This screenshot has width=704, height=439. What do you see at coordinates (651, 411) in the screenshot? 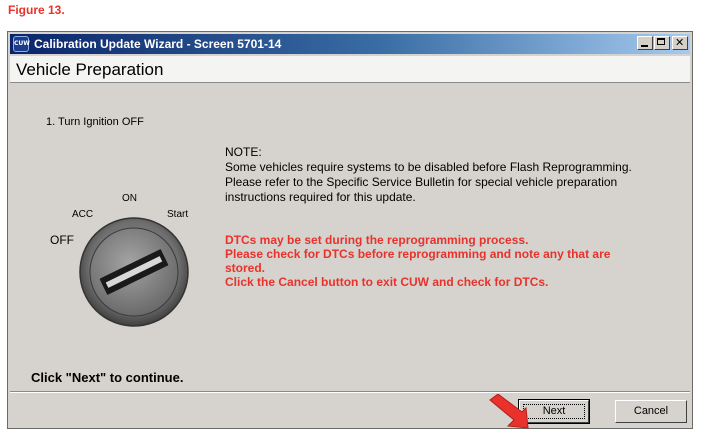
I see `cancel-button: Cancel` at bounding box center [651, 411].